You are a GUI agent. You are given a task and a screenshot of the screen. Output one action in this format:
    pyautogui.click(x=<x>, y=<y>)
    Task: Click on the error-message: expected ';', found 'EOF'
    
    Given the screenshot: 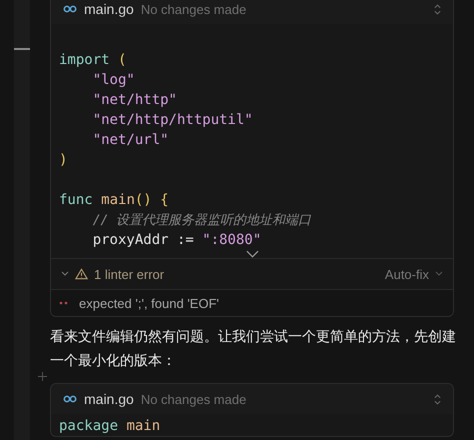 What is the action you would take?
    pyautogui.click(x=149, y=303)
    